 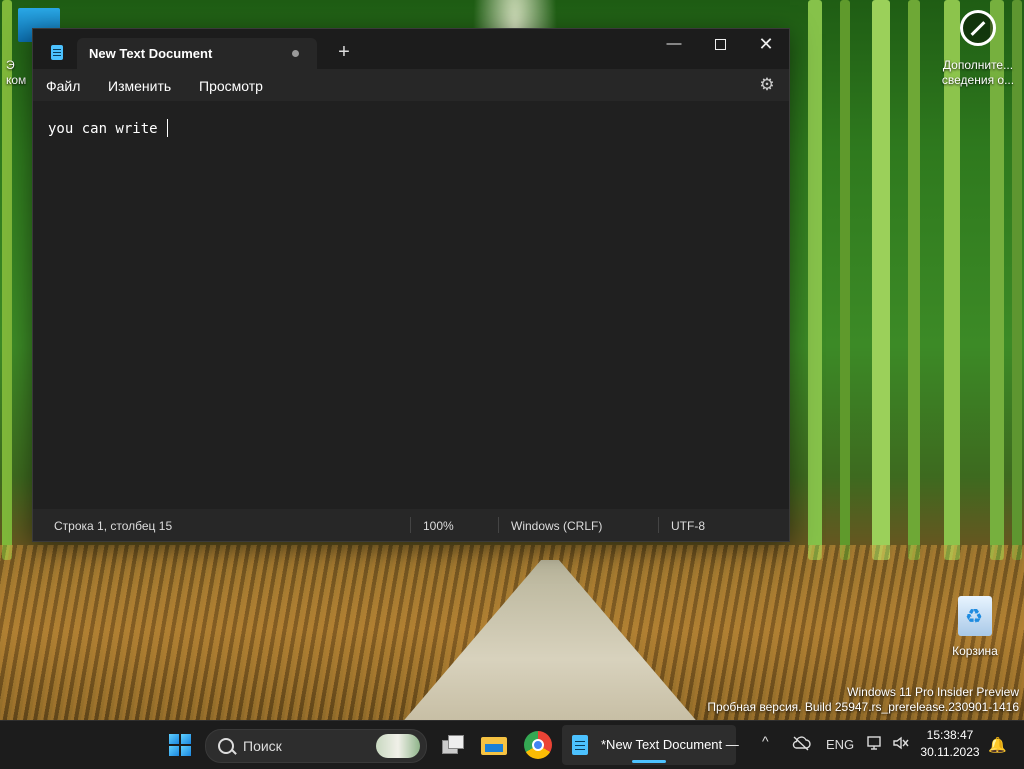 What do you see at coordinates (765, 741) in the screenshot?
I see `chevron-up-icon: ^` at bounding box center [765, 741].